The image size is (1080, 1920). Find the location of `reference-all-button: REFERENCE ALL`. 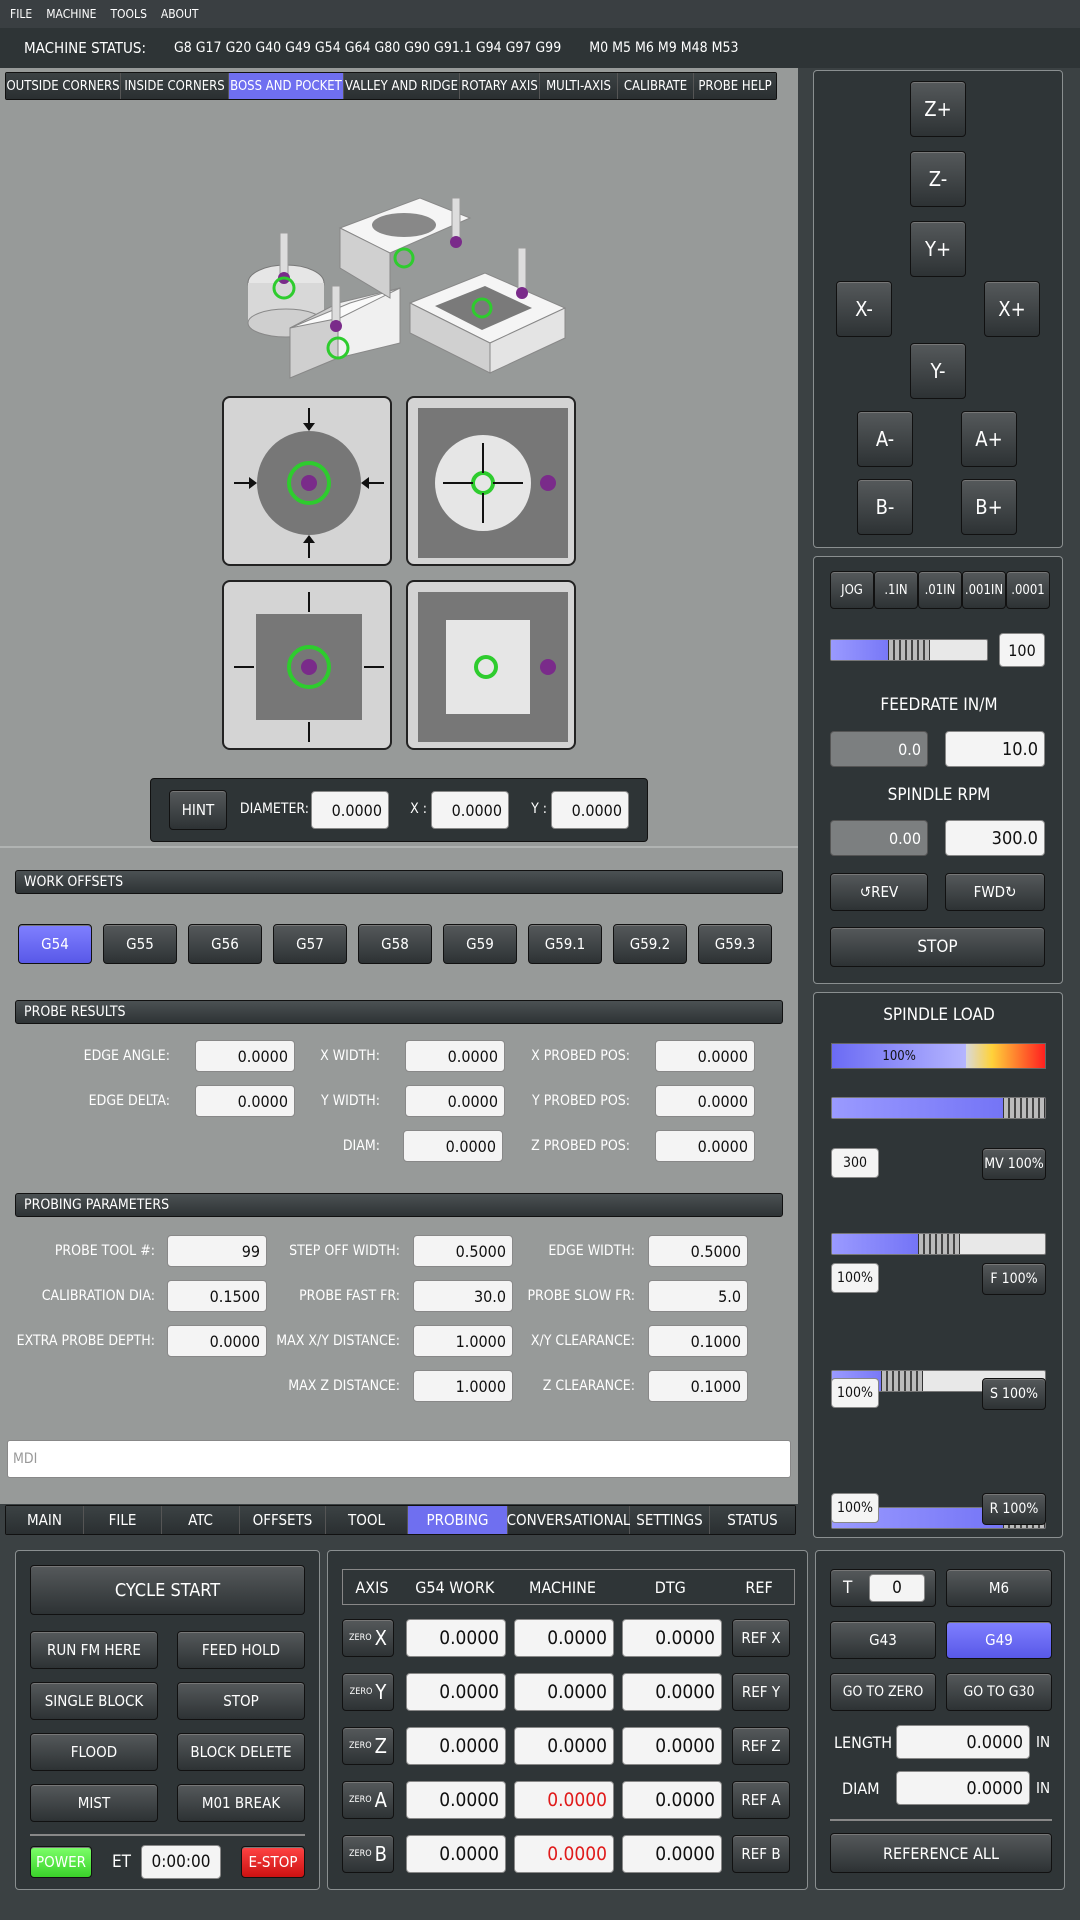

reference-all-button: REFERENCE ALL is located at coordinates (941, 1853).